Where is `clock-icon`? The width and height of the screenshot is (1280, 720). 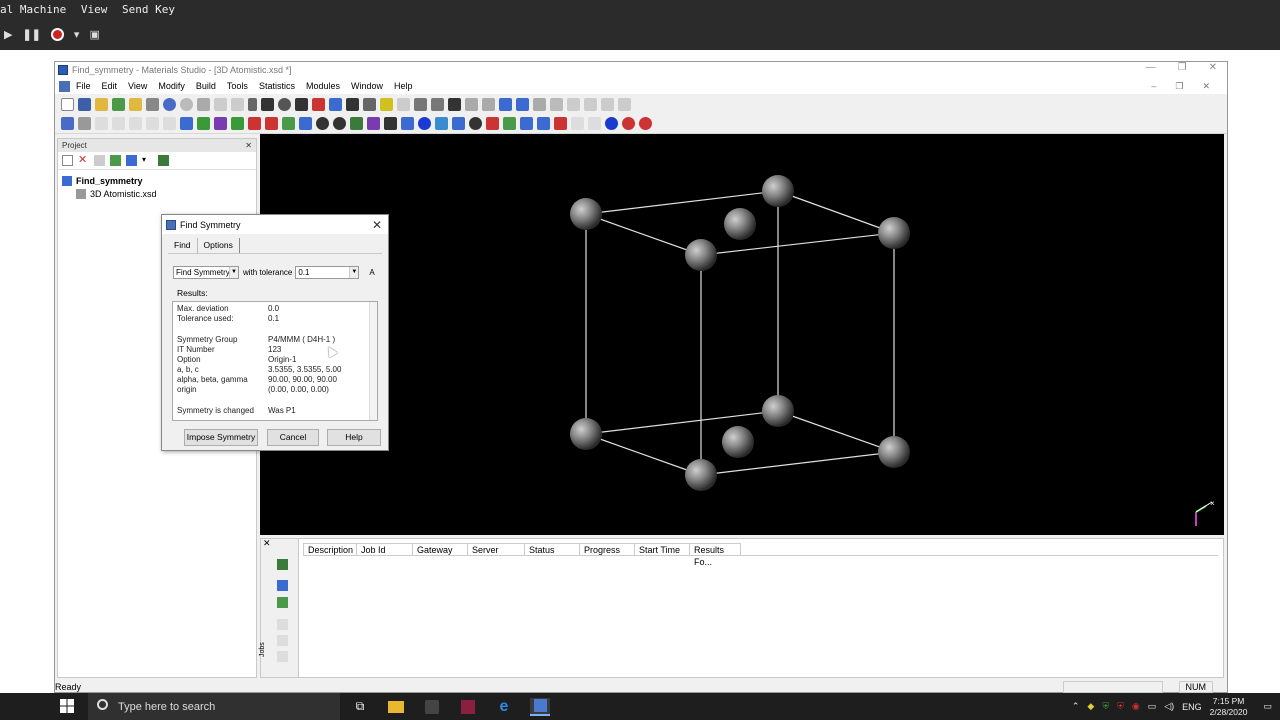 clock-icon is located at coordinates (339, 123).